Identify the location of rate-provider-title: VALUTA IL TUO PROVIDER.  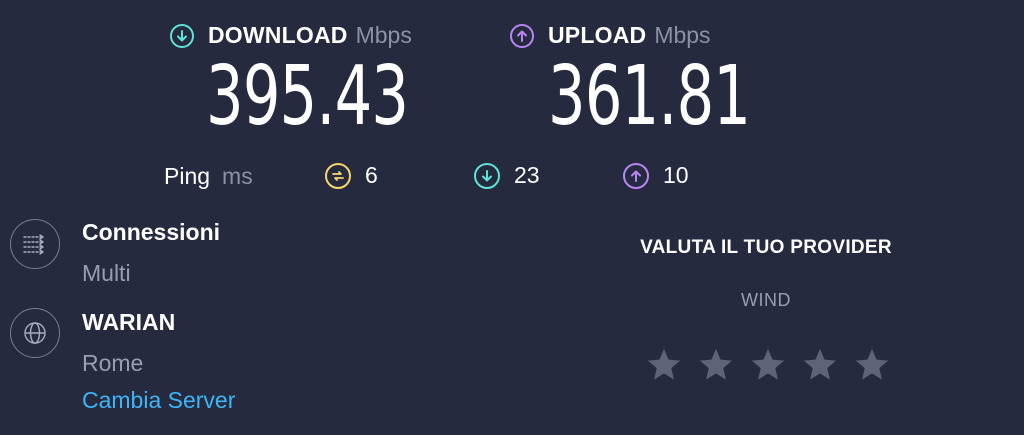
(766, 248).